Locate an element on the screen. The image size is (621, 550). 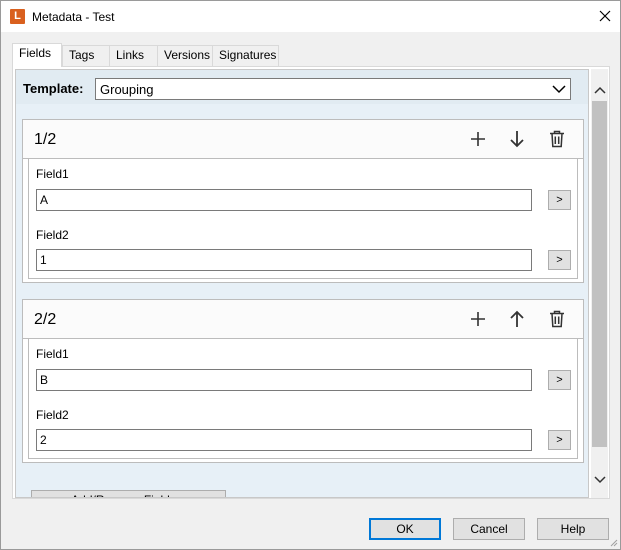
template-row: Template: Grouping is located at coordinates (302, 87).